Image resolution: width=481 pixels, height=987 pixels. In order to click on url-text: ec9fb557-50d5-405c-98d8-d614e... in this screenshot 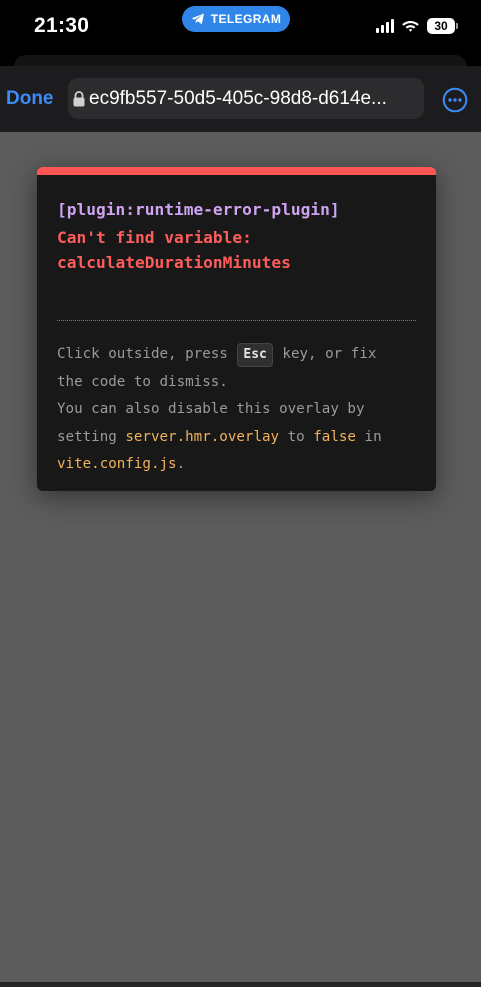, I will do `click(238, 98)`.